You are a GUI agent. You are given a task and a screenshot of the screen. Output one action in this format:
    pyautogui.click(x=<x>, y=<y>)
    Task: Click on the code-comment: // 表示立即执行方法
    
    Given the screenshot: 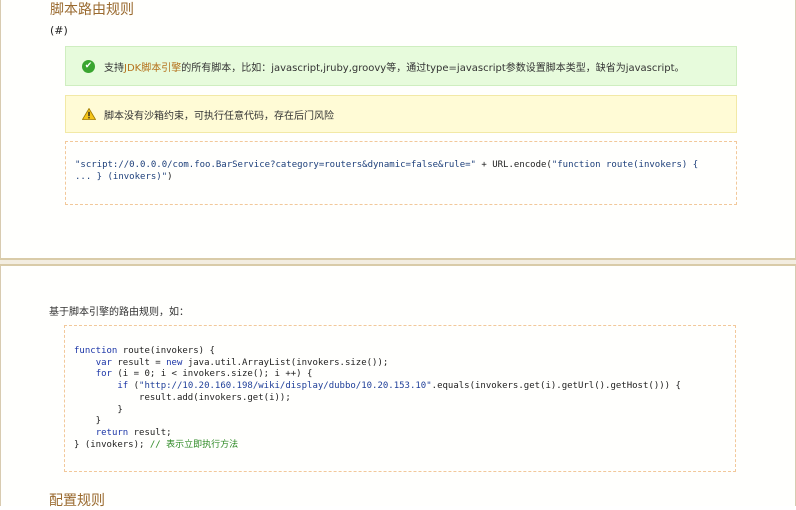 What is the action you would take?
    pyautogui.click(x=194, y=444)
    